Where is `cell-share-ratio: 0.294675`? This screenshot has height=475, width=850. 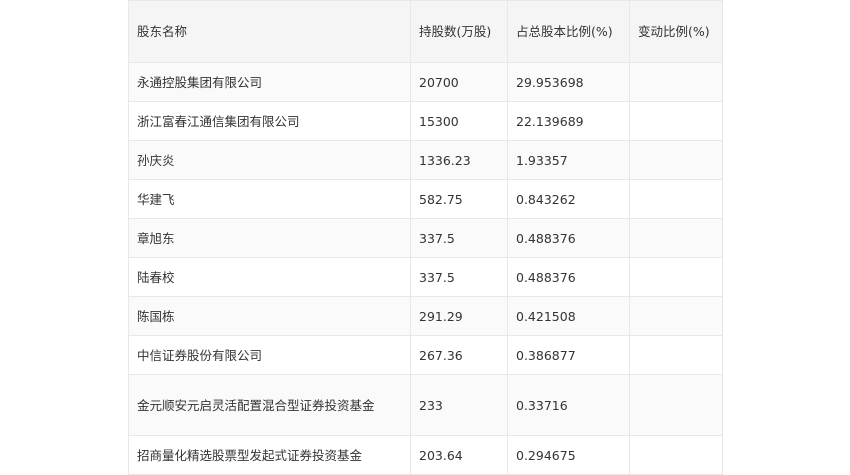 cell-share-ratio: 0.294675 is located at coordinates (568, 455).